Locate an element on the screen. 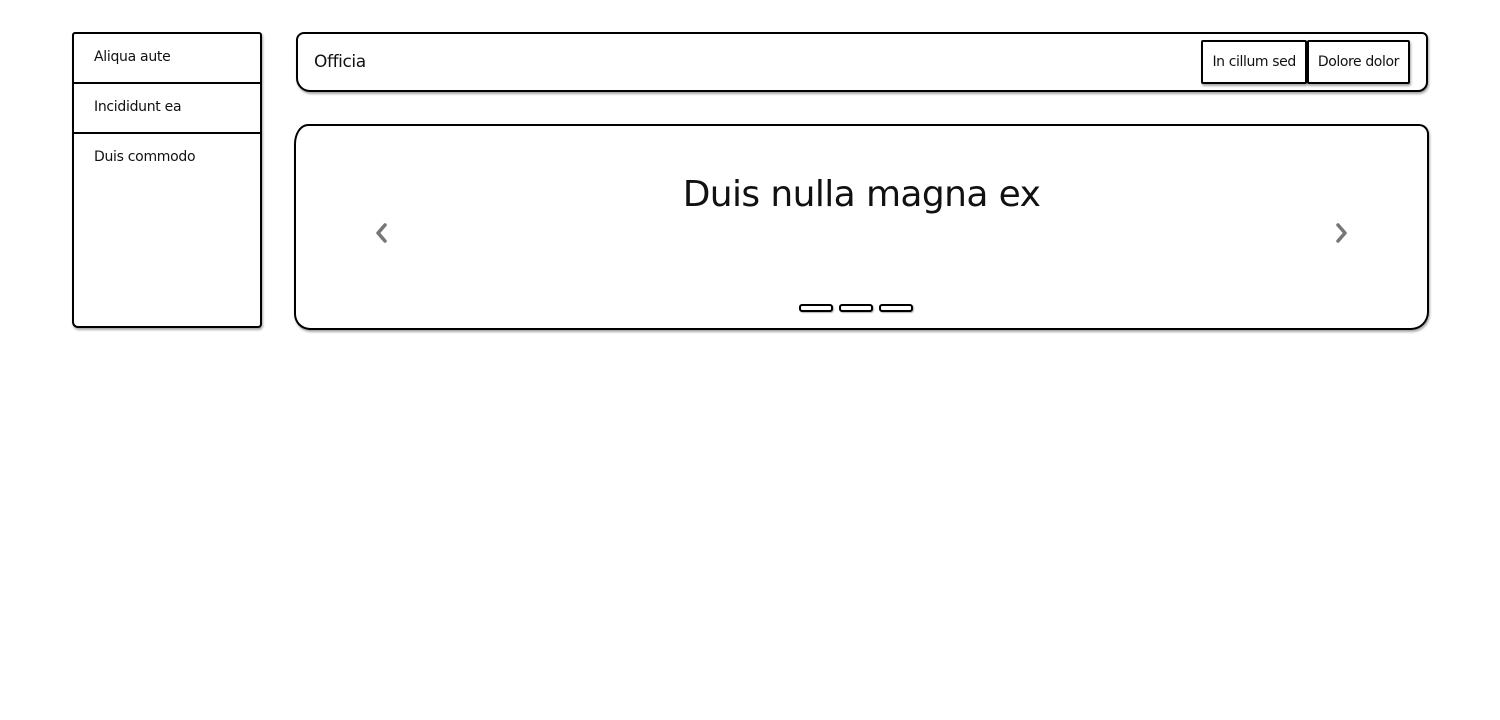 The height and width of the screenshot is (720, 1500). in-cillum-sed-button: In cillum sed is located at coordinates (1254, 62).